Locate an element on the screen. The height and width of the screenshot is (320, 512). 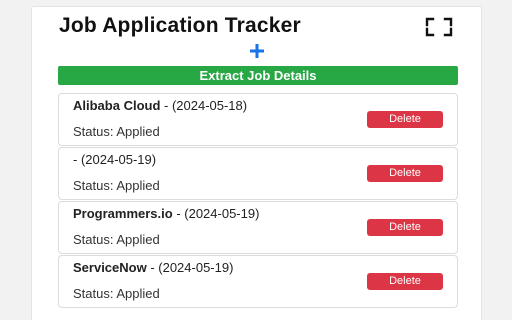
page-title: Job Application Tracker is located at coordinates (180, 25).